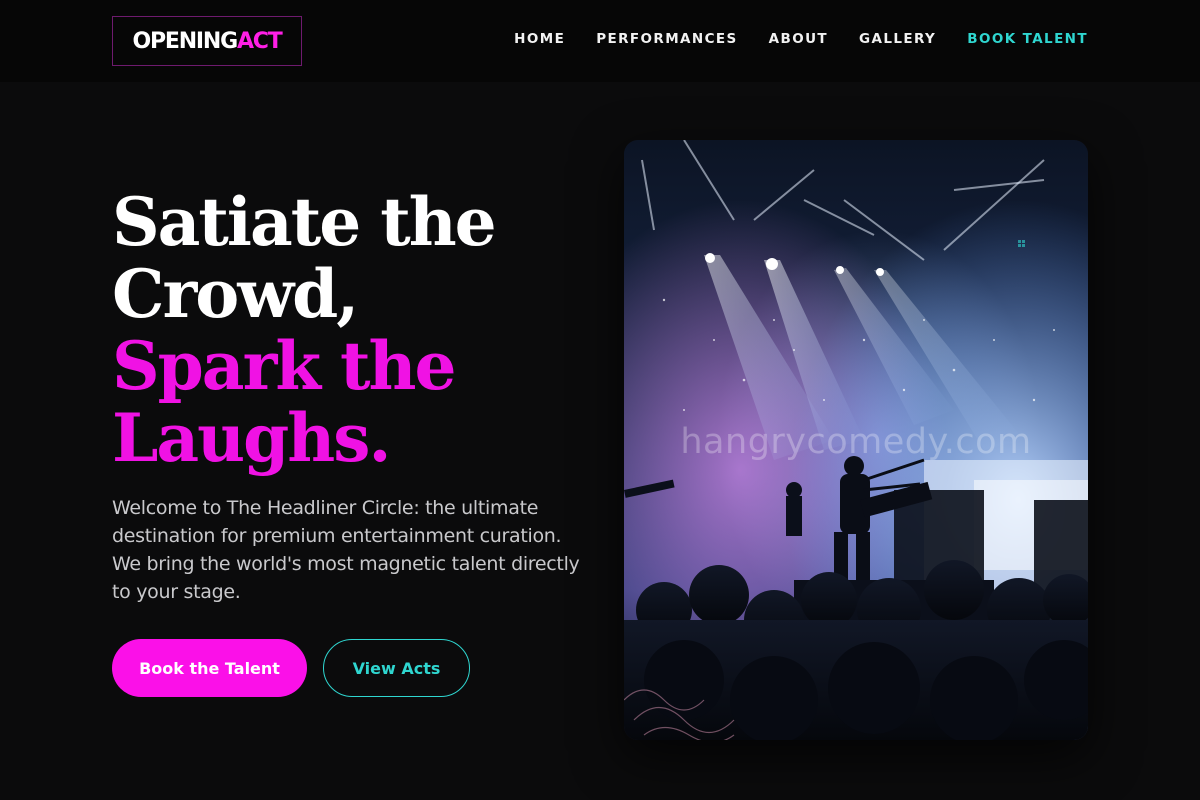  What do you see at coordinates (396, 668) in the screenshot?
I see `view-acts-button: View Acts` at bounding box center [396, 668].